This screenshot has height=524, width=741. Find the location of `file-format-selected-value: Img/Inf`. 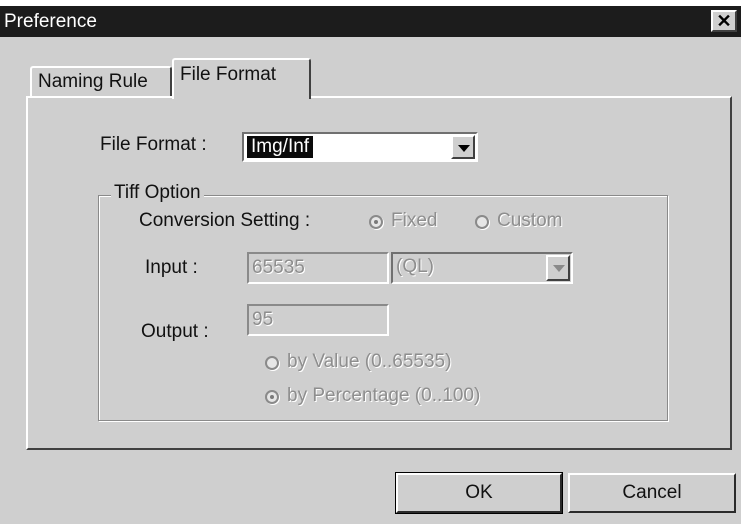

file-format-selected-value: Img/Inf is located at coordinates (280, 147).